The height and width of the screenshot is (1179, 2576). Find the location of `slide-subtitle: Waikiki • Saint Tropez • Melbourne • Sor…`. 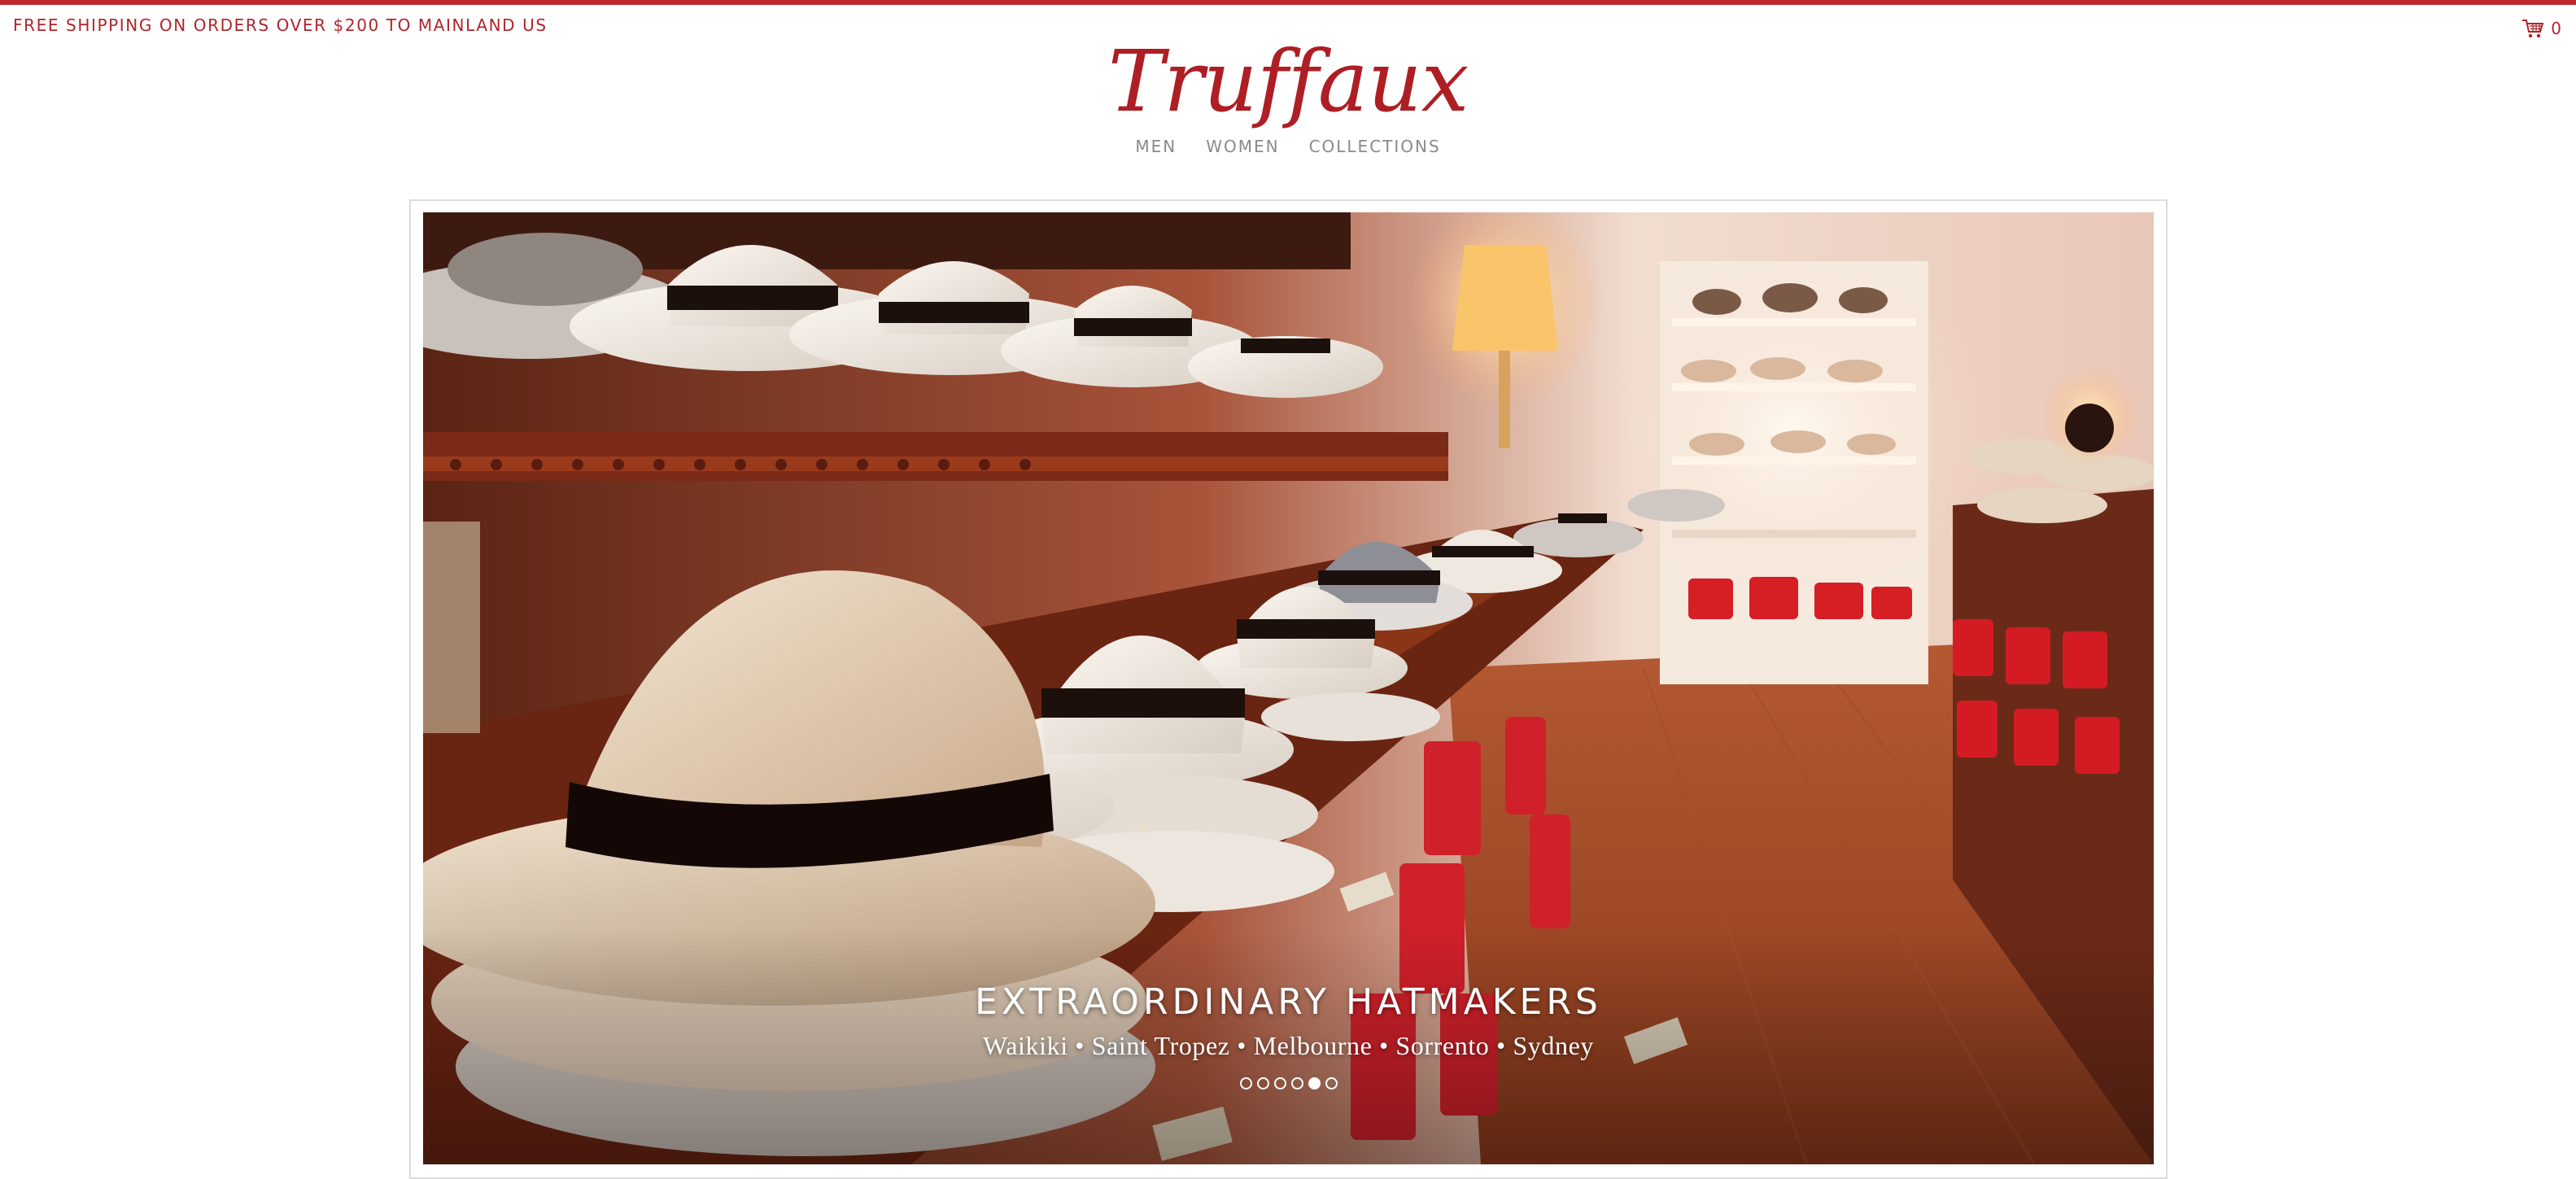

slide-subtitle: Waikiki • Saint Tropez • Melbourne • Sor… is located at coordinates (1288, 1045).